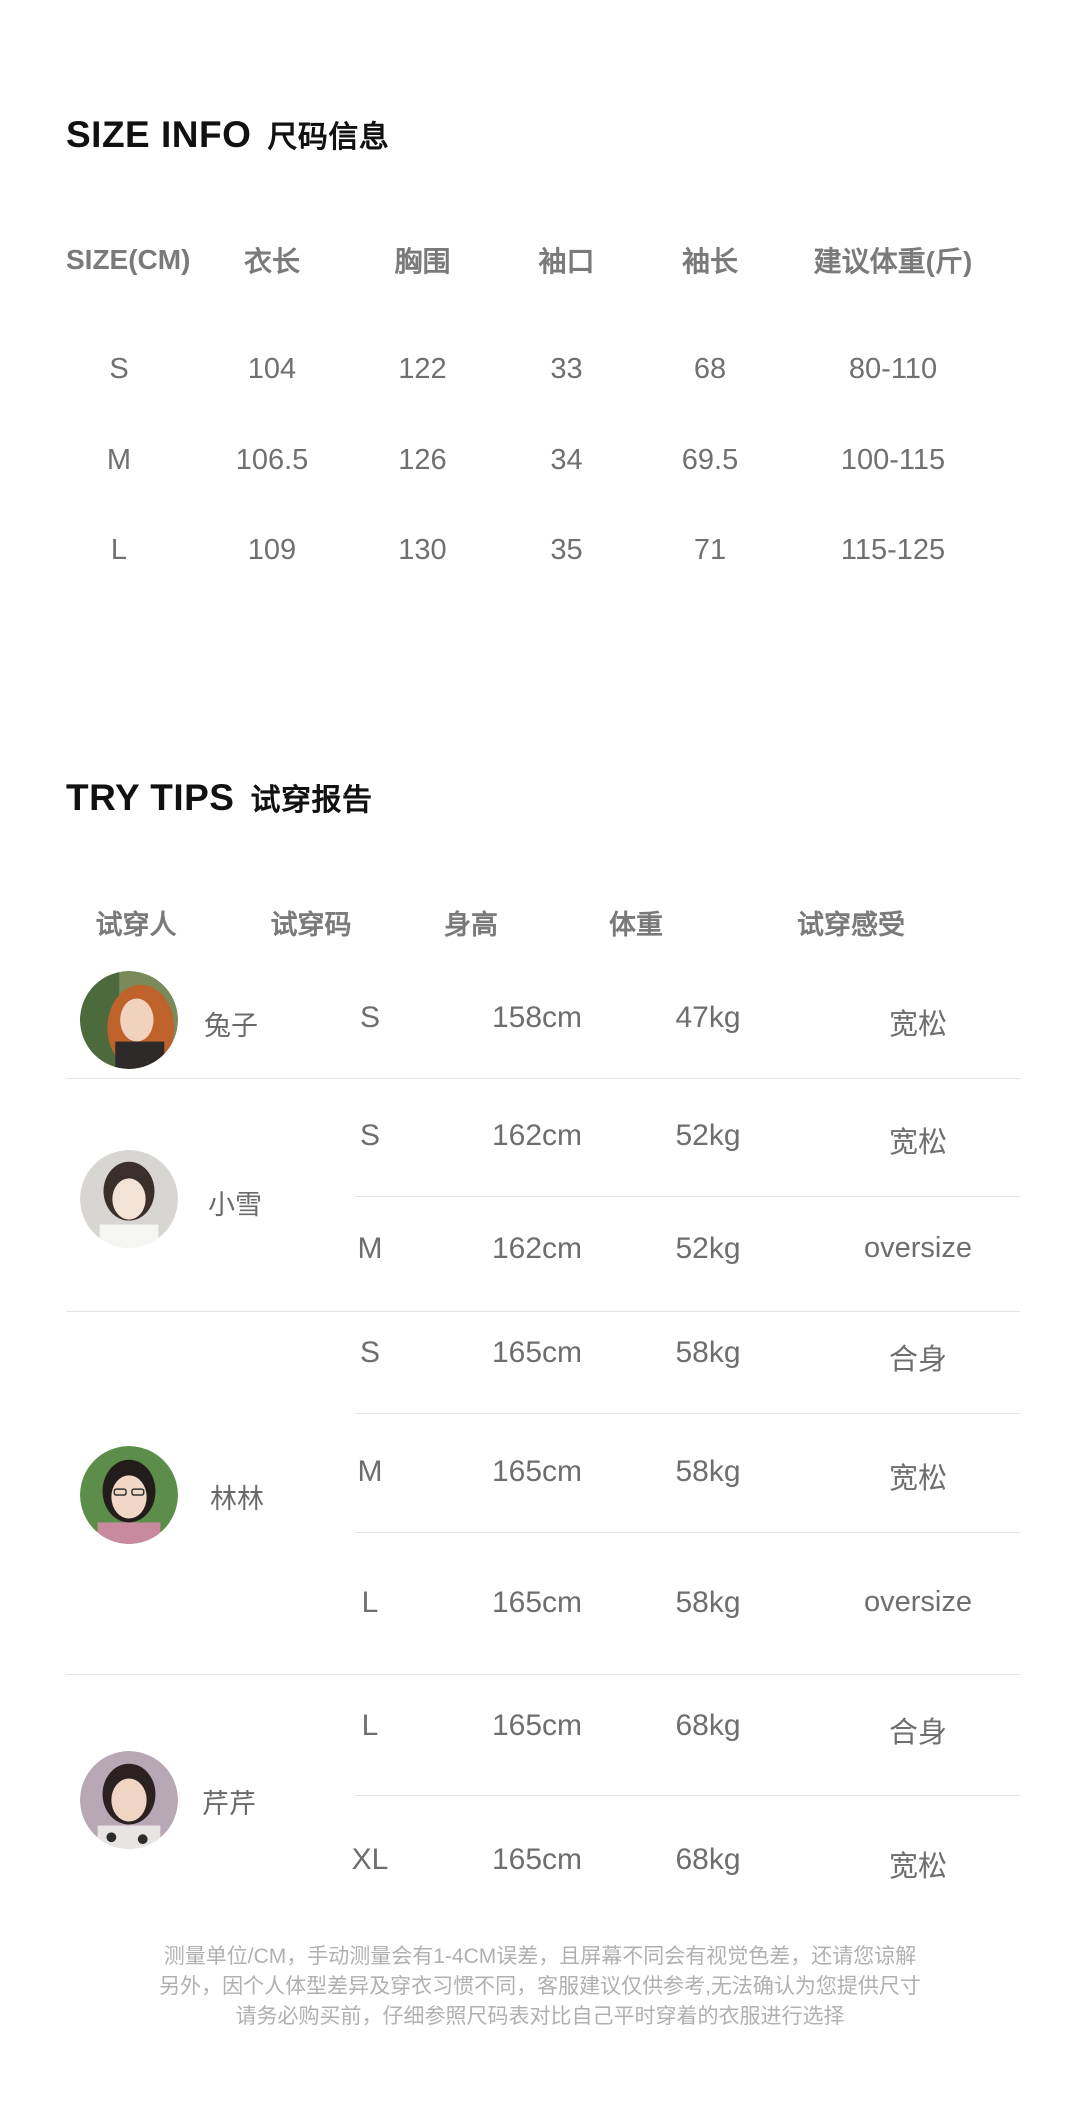 Image resolution: width=1080 pixels, height=2118 pixels. What do you see at coordinates (272, 459) in the screenshot?
I see `size-cell: 106.5` at bounding box center [272, 459].